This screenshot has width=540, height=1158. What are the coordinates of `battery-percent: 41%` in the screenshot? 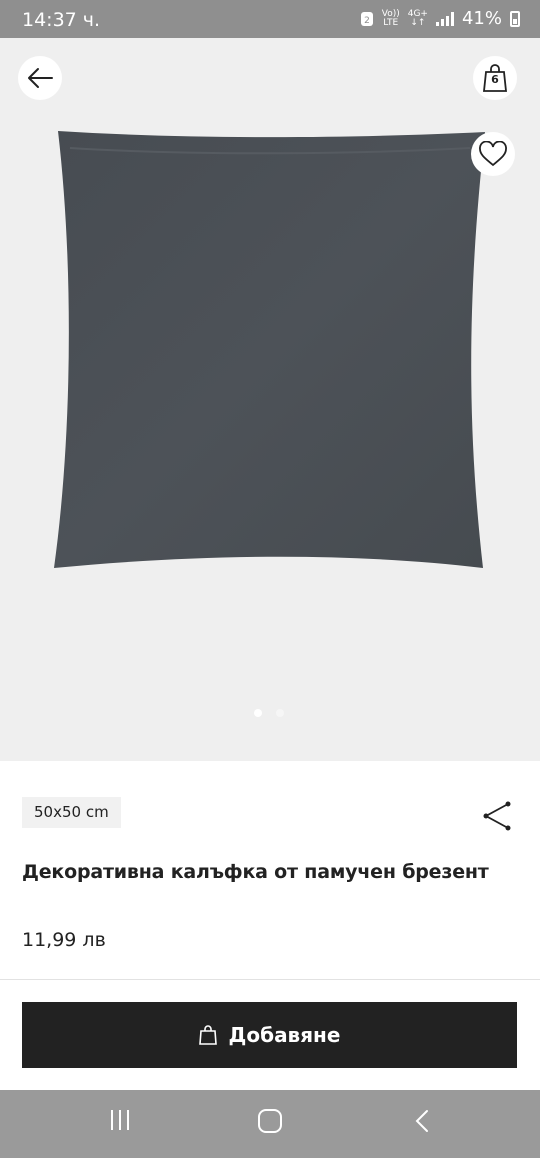 It's located at (481, 18).